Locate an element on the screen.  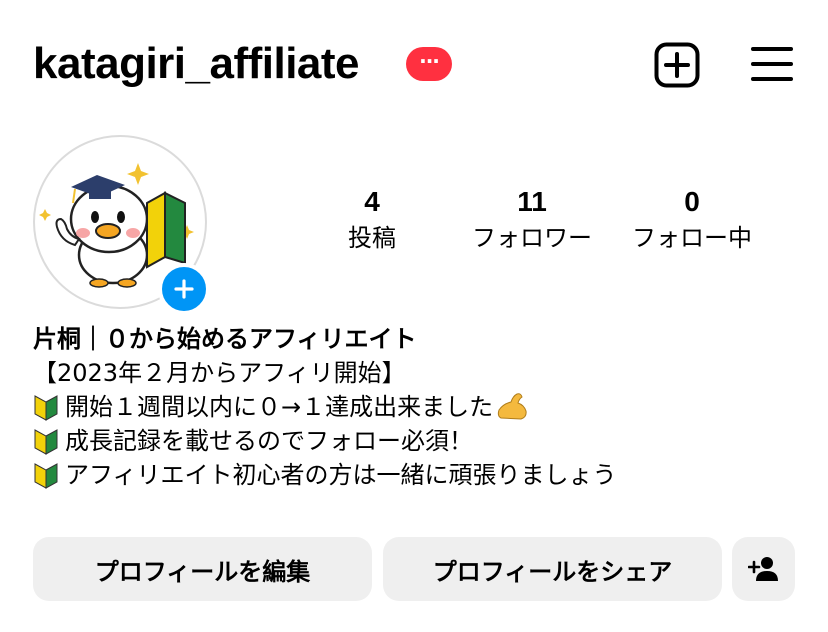
username-title: katagiri_affiliate is located at coordinates (196, 64).